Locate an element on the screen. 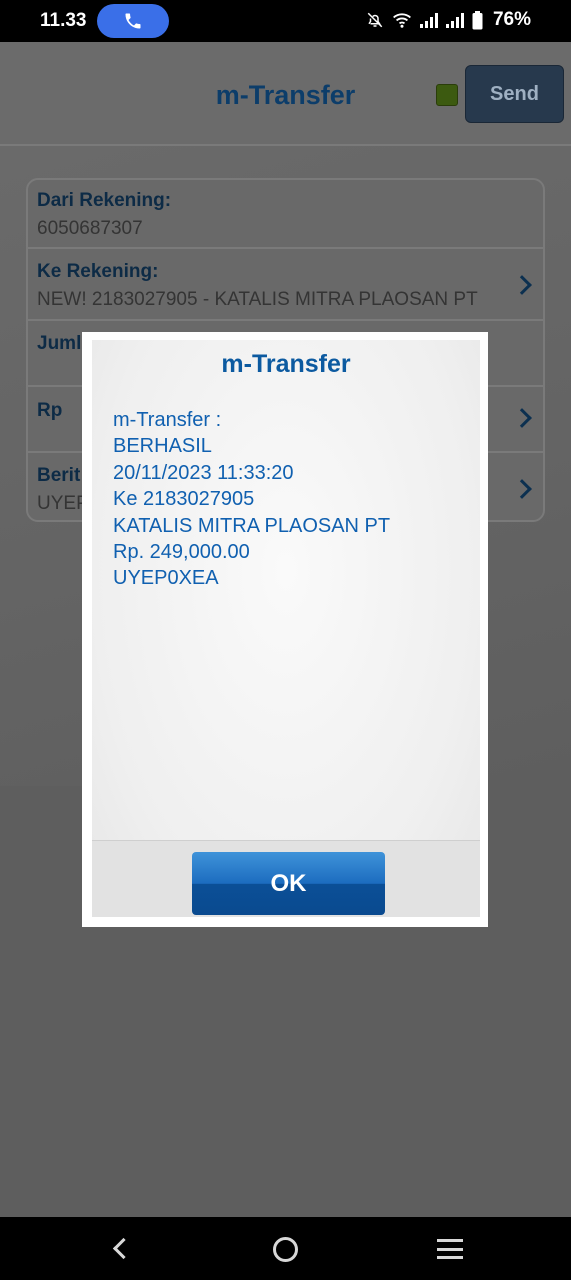 The image size is (571, 1280). note-label: Berit is located at coordinates (59, 475).